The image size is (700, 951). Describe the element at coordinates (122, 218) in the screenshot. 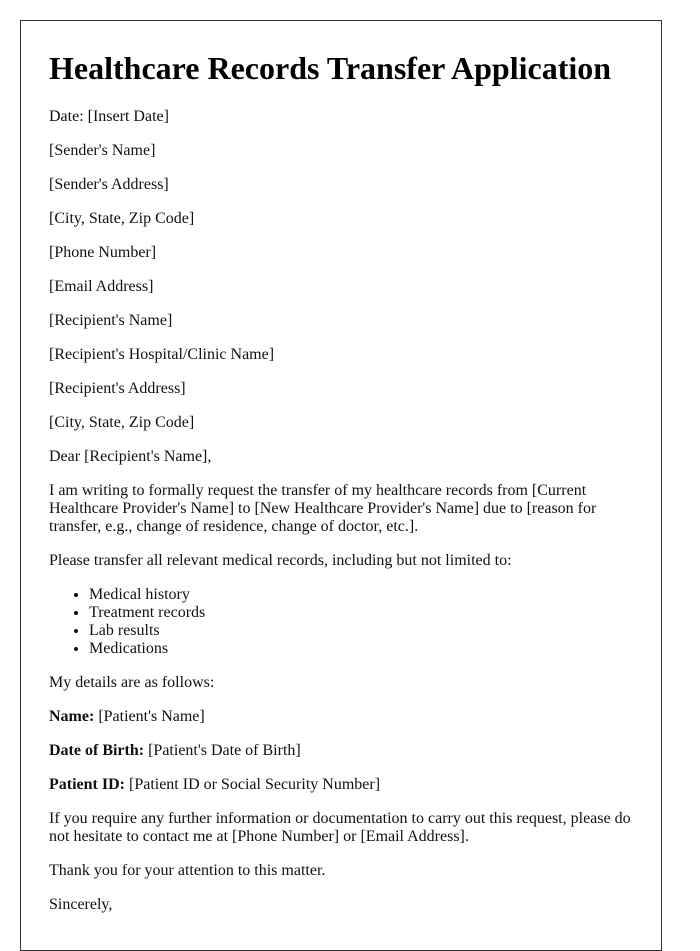

I see `sender-city-state-zip: [City, State, Zip Code]` at that location.